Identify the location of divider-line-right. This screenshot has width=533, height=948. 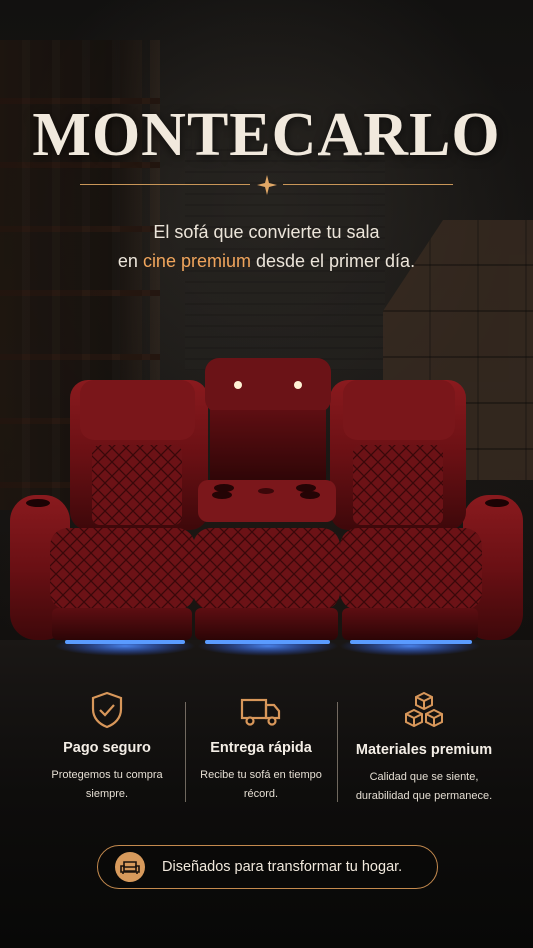
(368, 184).